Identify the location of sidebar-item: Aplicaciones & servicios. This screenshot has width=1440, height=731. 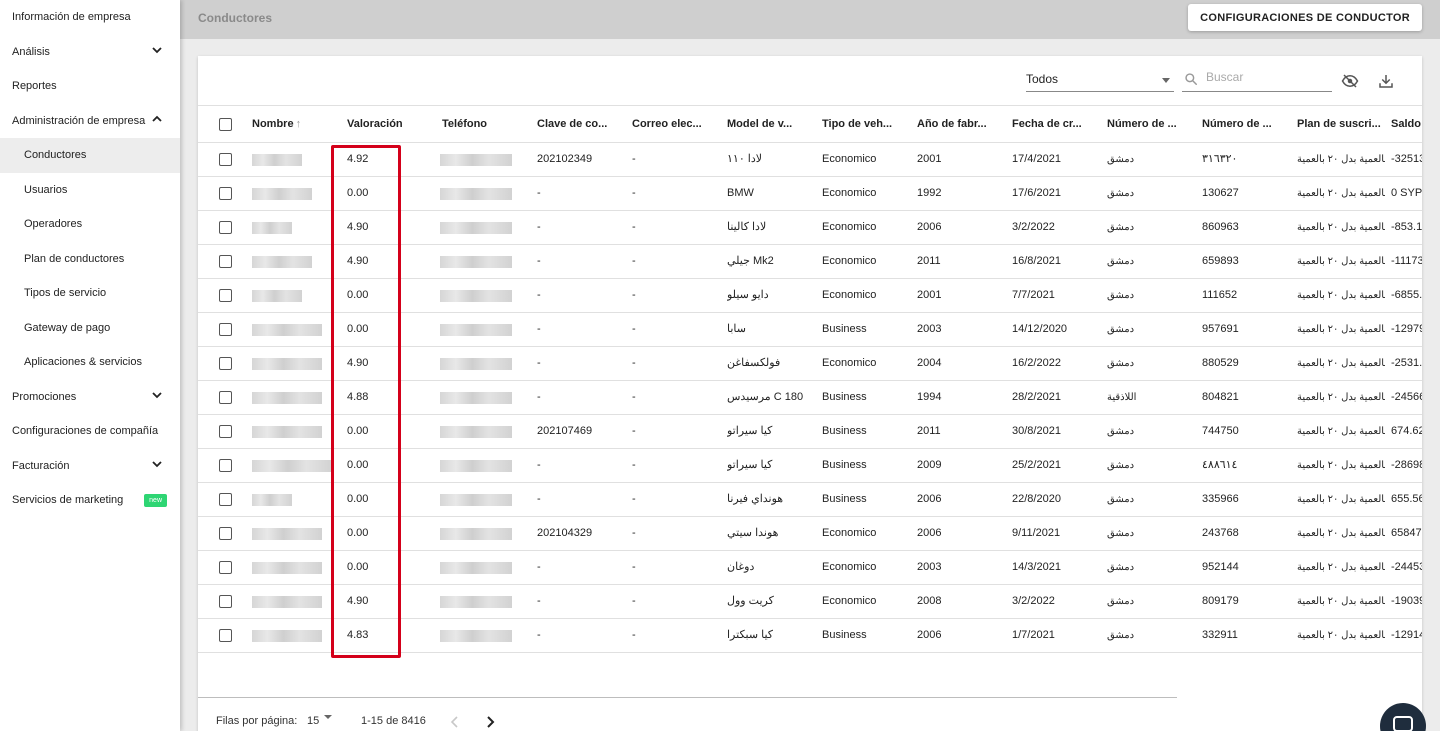
(90, 362).